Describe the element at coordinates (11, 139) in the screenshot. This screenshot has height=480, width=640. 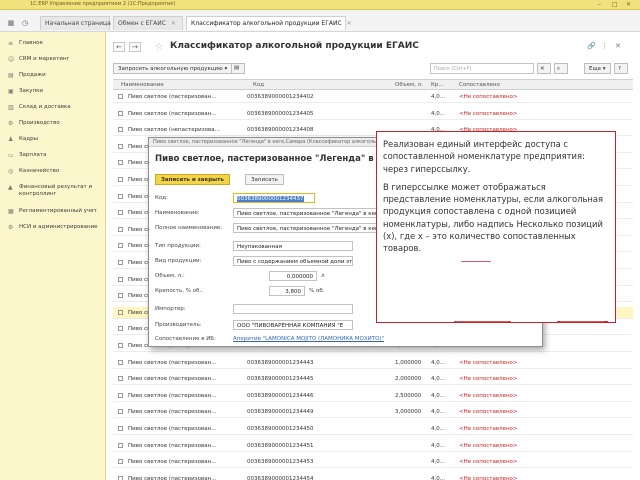
I see `people-icon: ♟` at that location.